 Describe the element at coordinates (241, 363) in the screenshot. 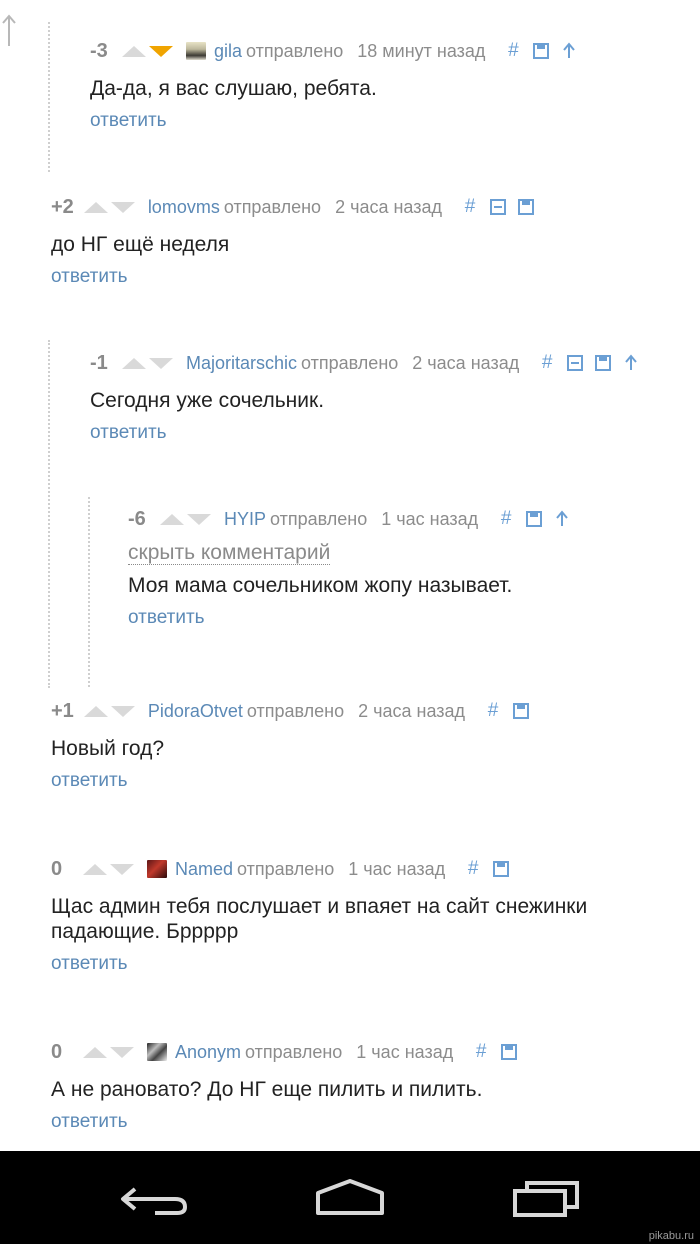

I see `username: Majoritarschic` at that location.